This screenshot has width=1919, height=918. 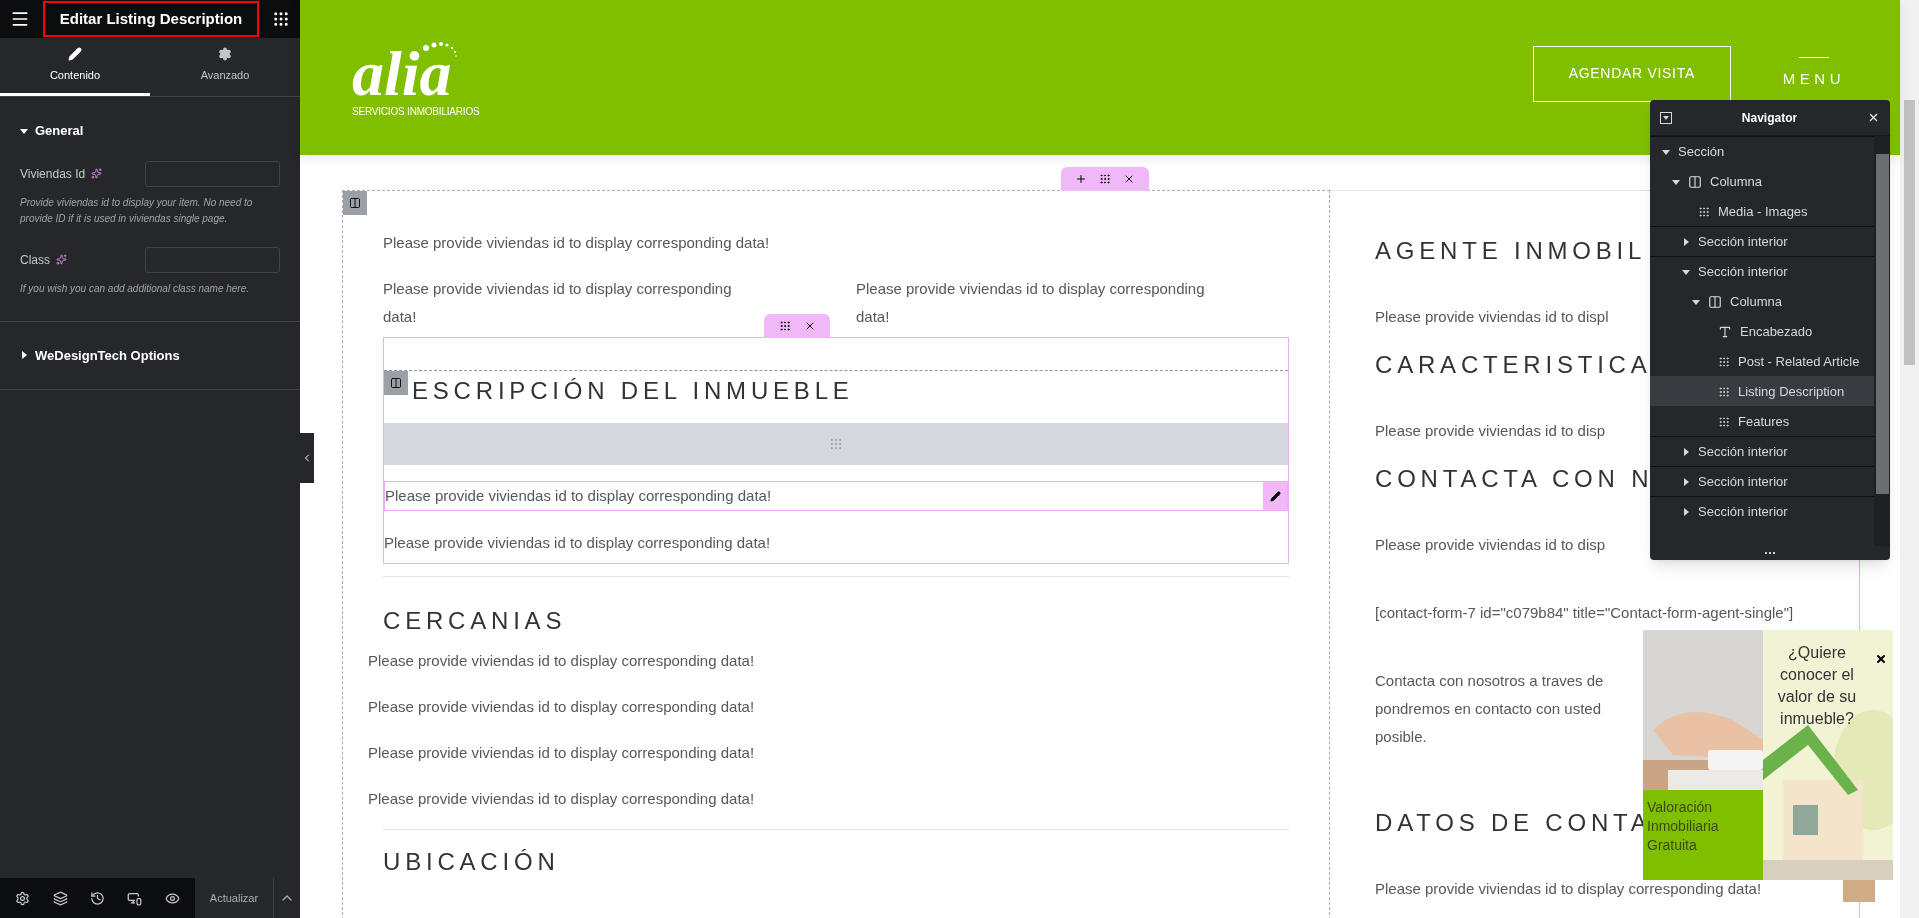 What do you see at coordinates (135, 898) in the screenshot?
I see `responsive-icon` at bounding box center [135, 898].